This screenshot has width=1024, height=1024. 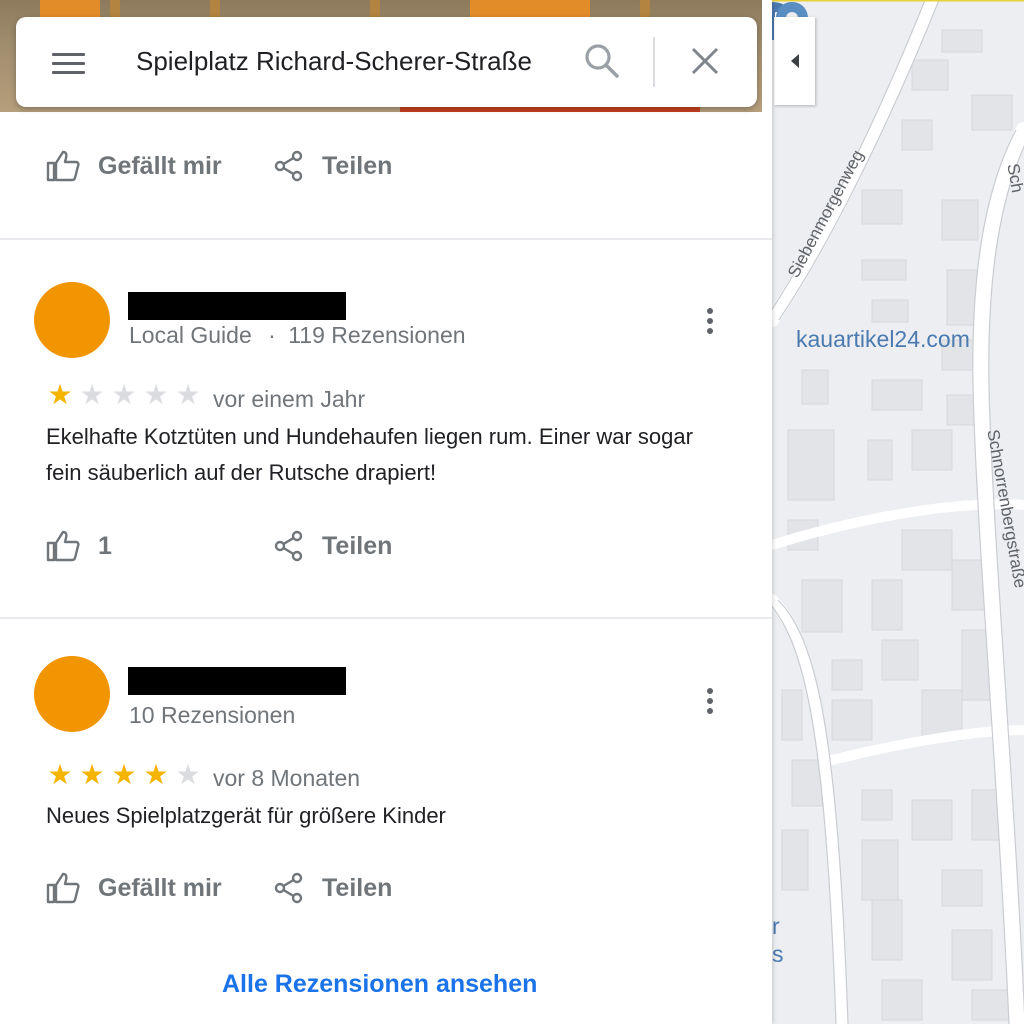 I want to click on close-icon, so click(x=705, y=61).